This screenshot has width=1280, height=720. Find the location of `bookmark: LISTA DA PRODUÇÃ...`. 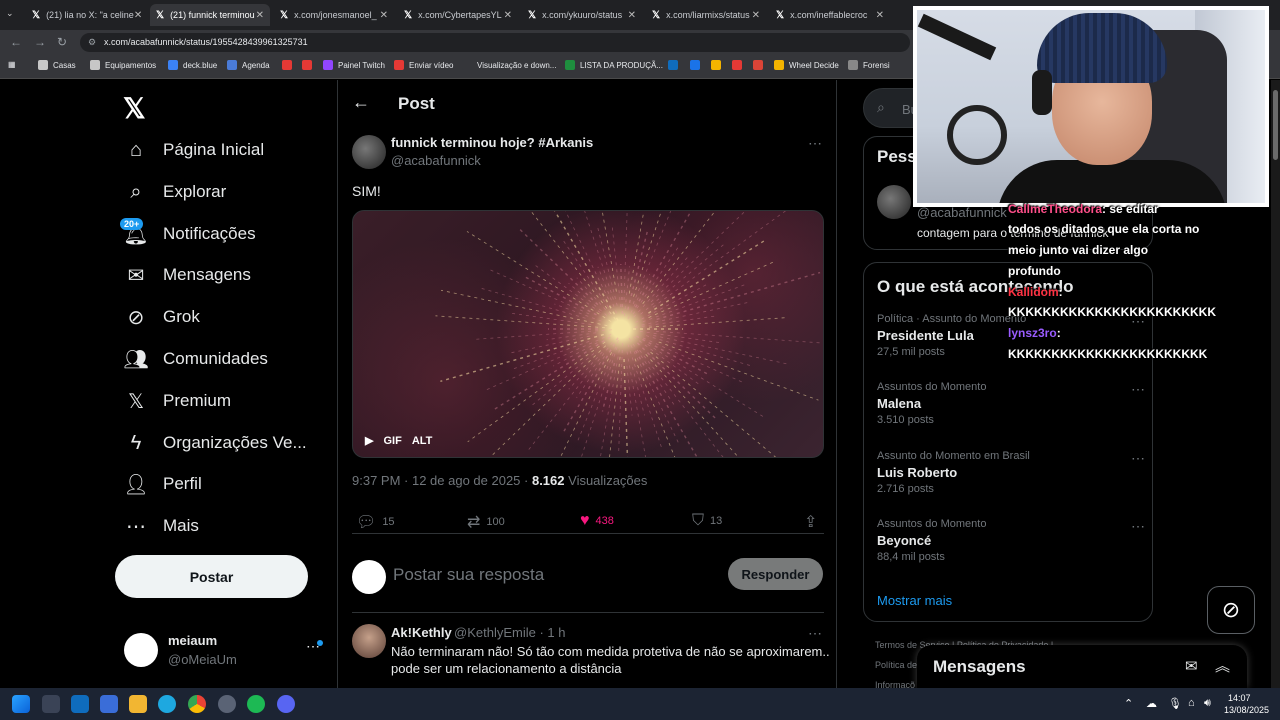

bookmark: LISTA DA PRODUÇÃ... is located at coordinates (614, 65).